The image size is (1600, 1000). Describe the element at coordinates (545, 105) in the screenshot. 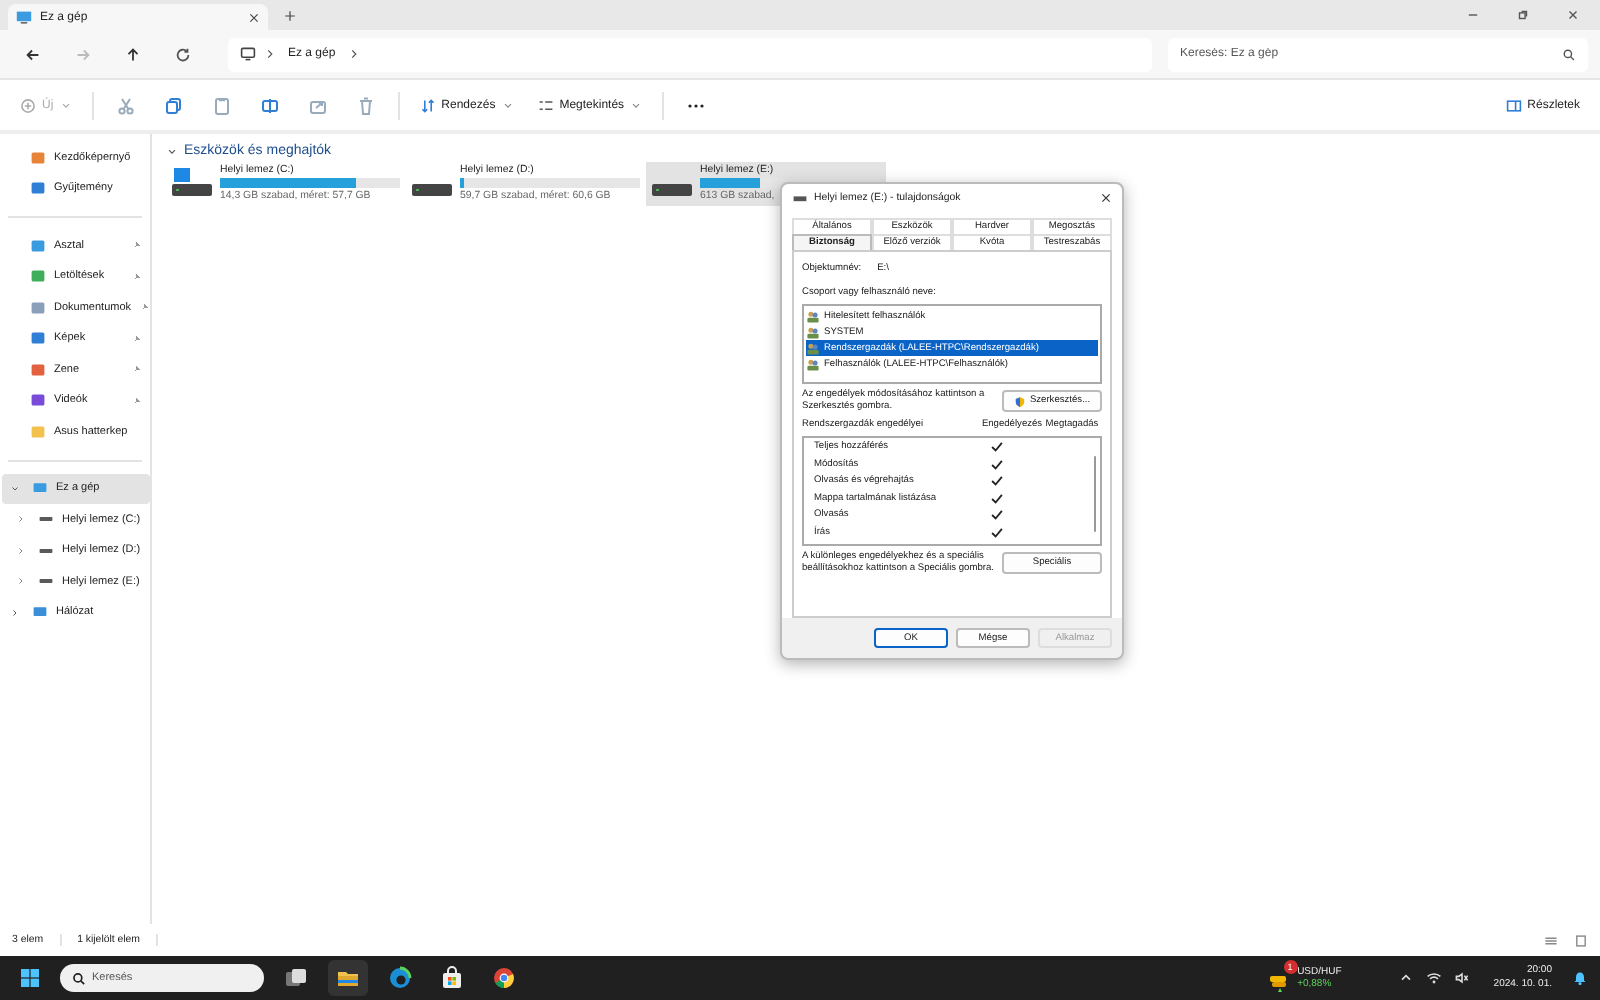

I see `view-icon` at that location.